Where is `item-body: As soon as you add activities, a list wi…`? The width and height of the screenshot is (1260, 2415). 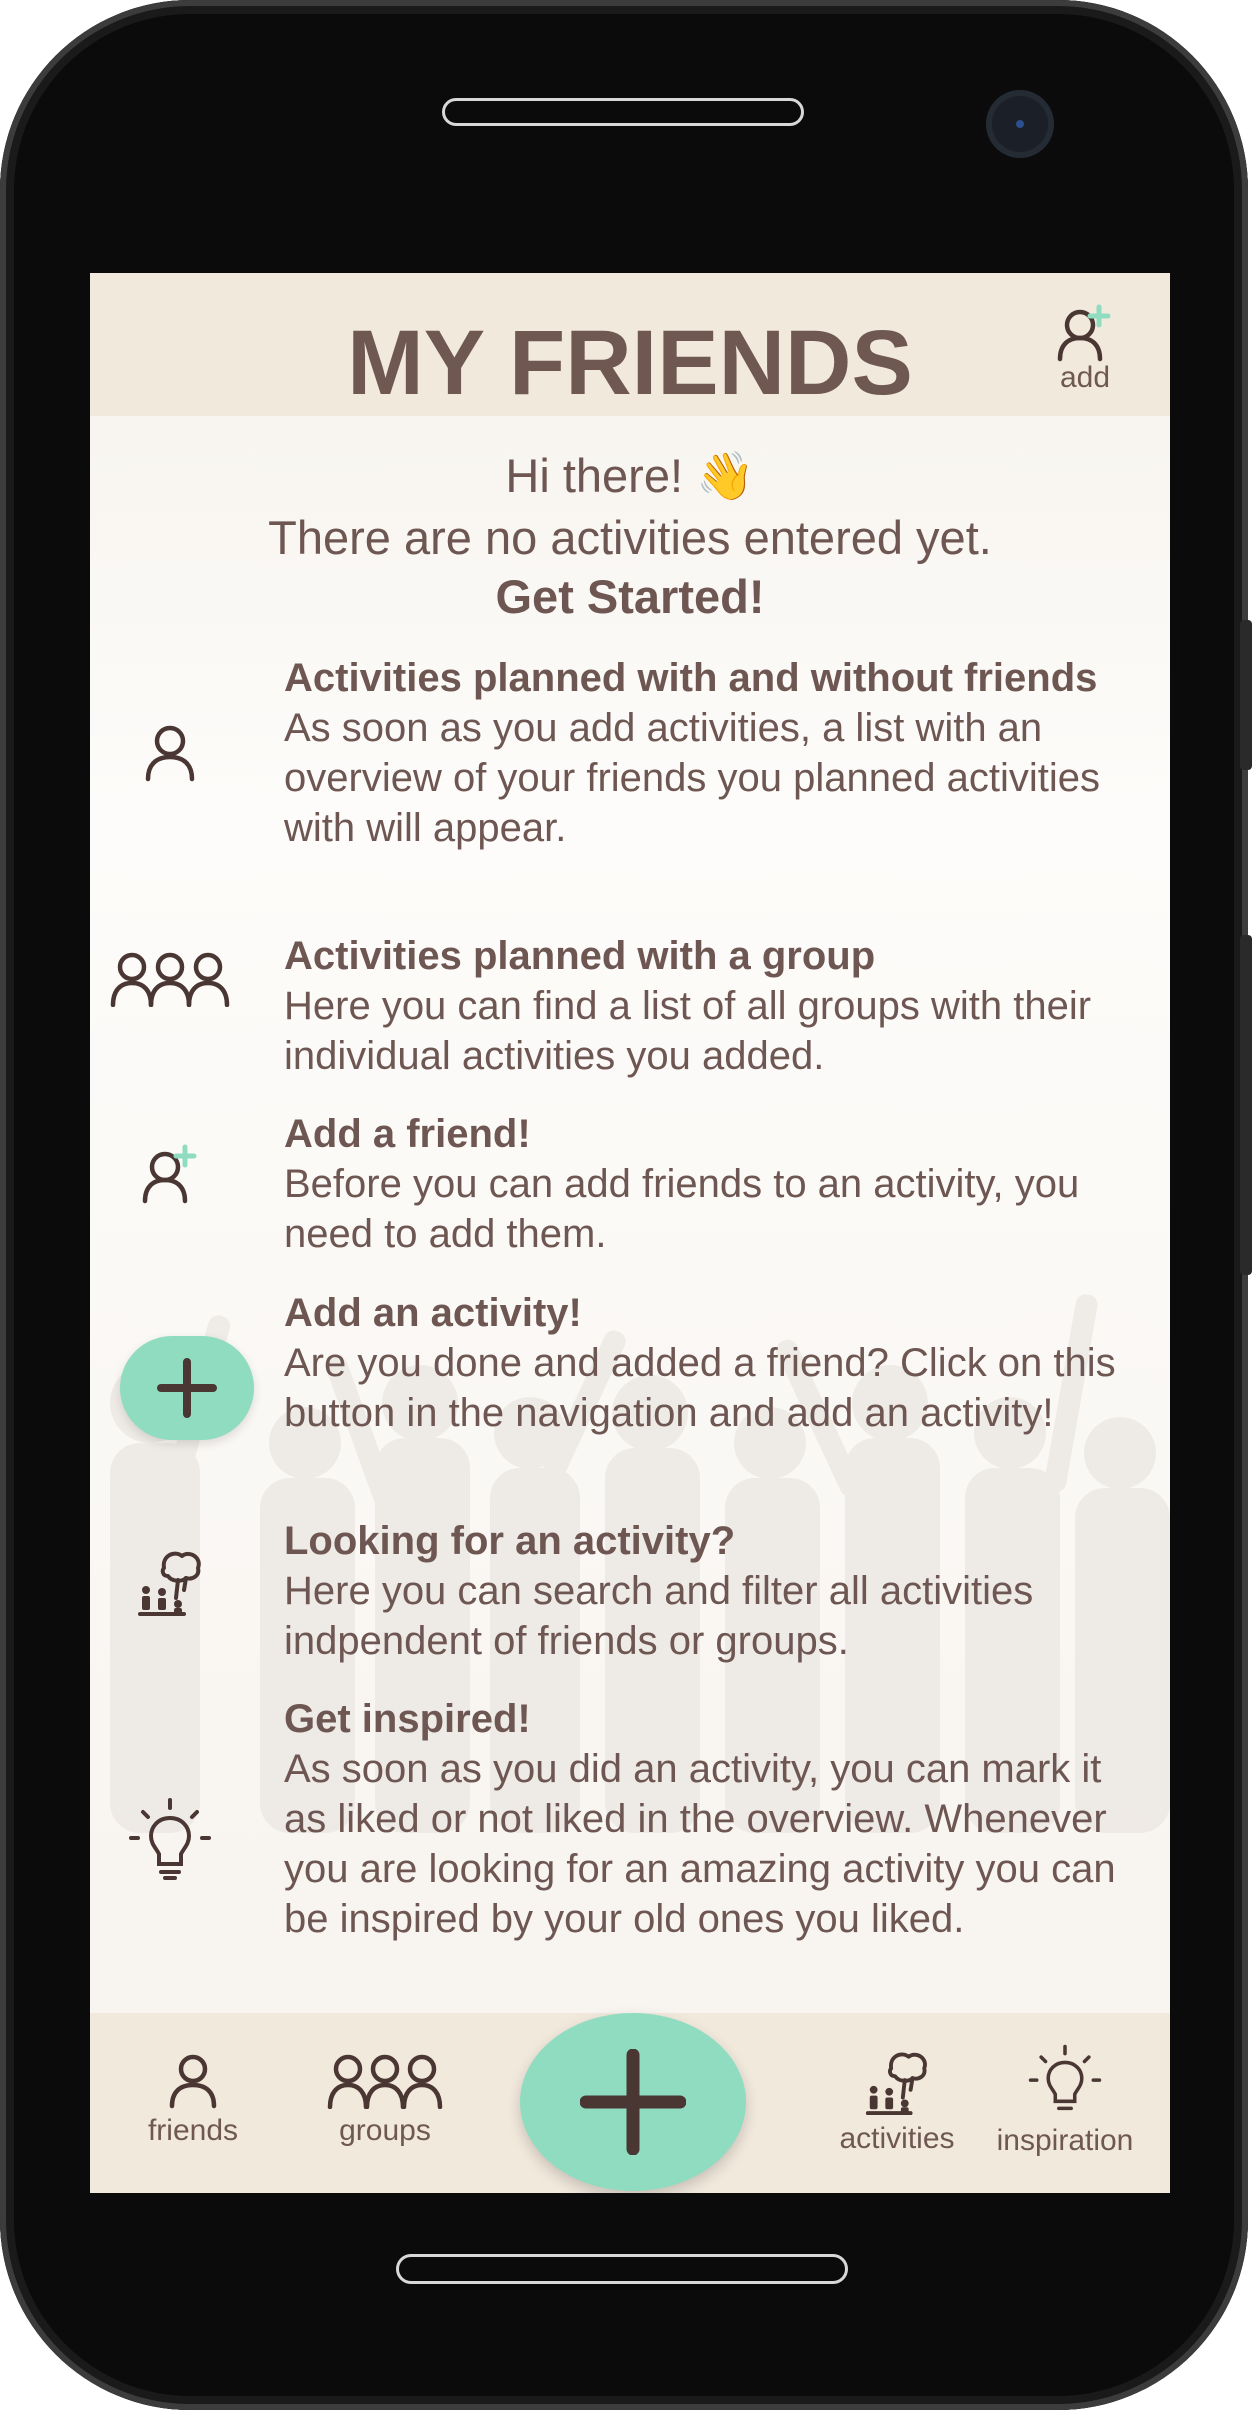 item-body: As soon as you add activities, a list wi… is located at coordinates (692, 778).